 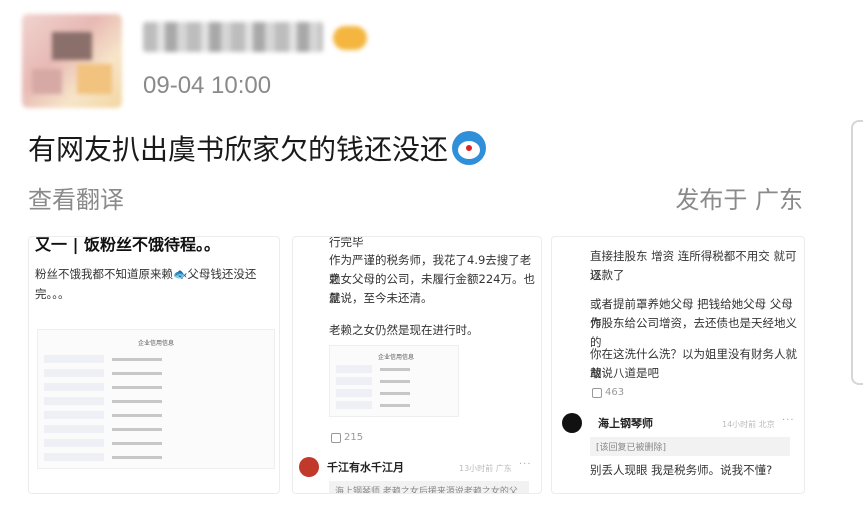 I want to click on card1-document-screenshot: 企业信用信息, so click(x=156, y=399).